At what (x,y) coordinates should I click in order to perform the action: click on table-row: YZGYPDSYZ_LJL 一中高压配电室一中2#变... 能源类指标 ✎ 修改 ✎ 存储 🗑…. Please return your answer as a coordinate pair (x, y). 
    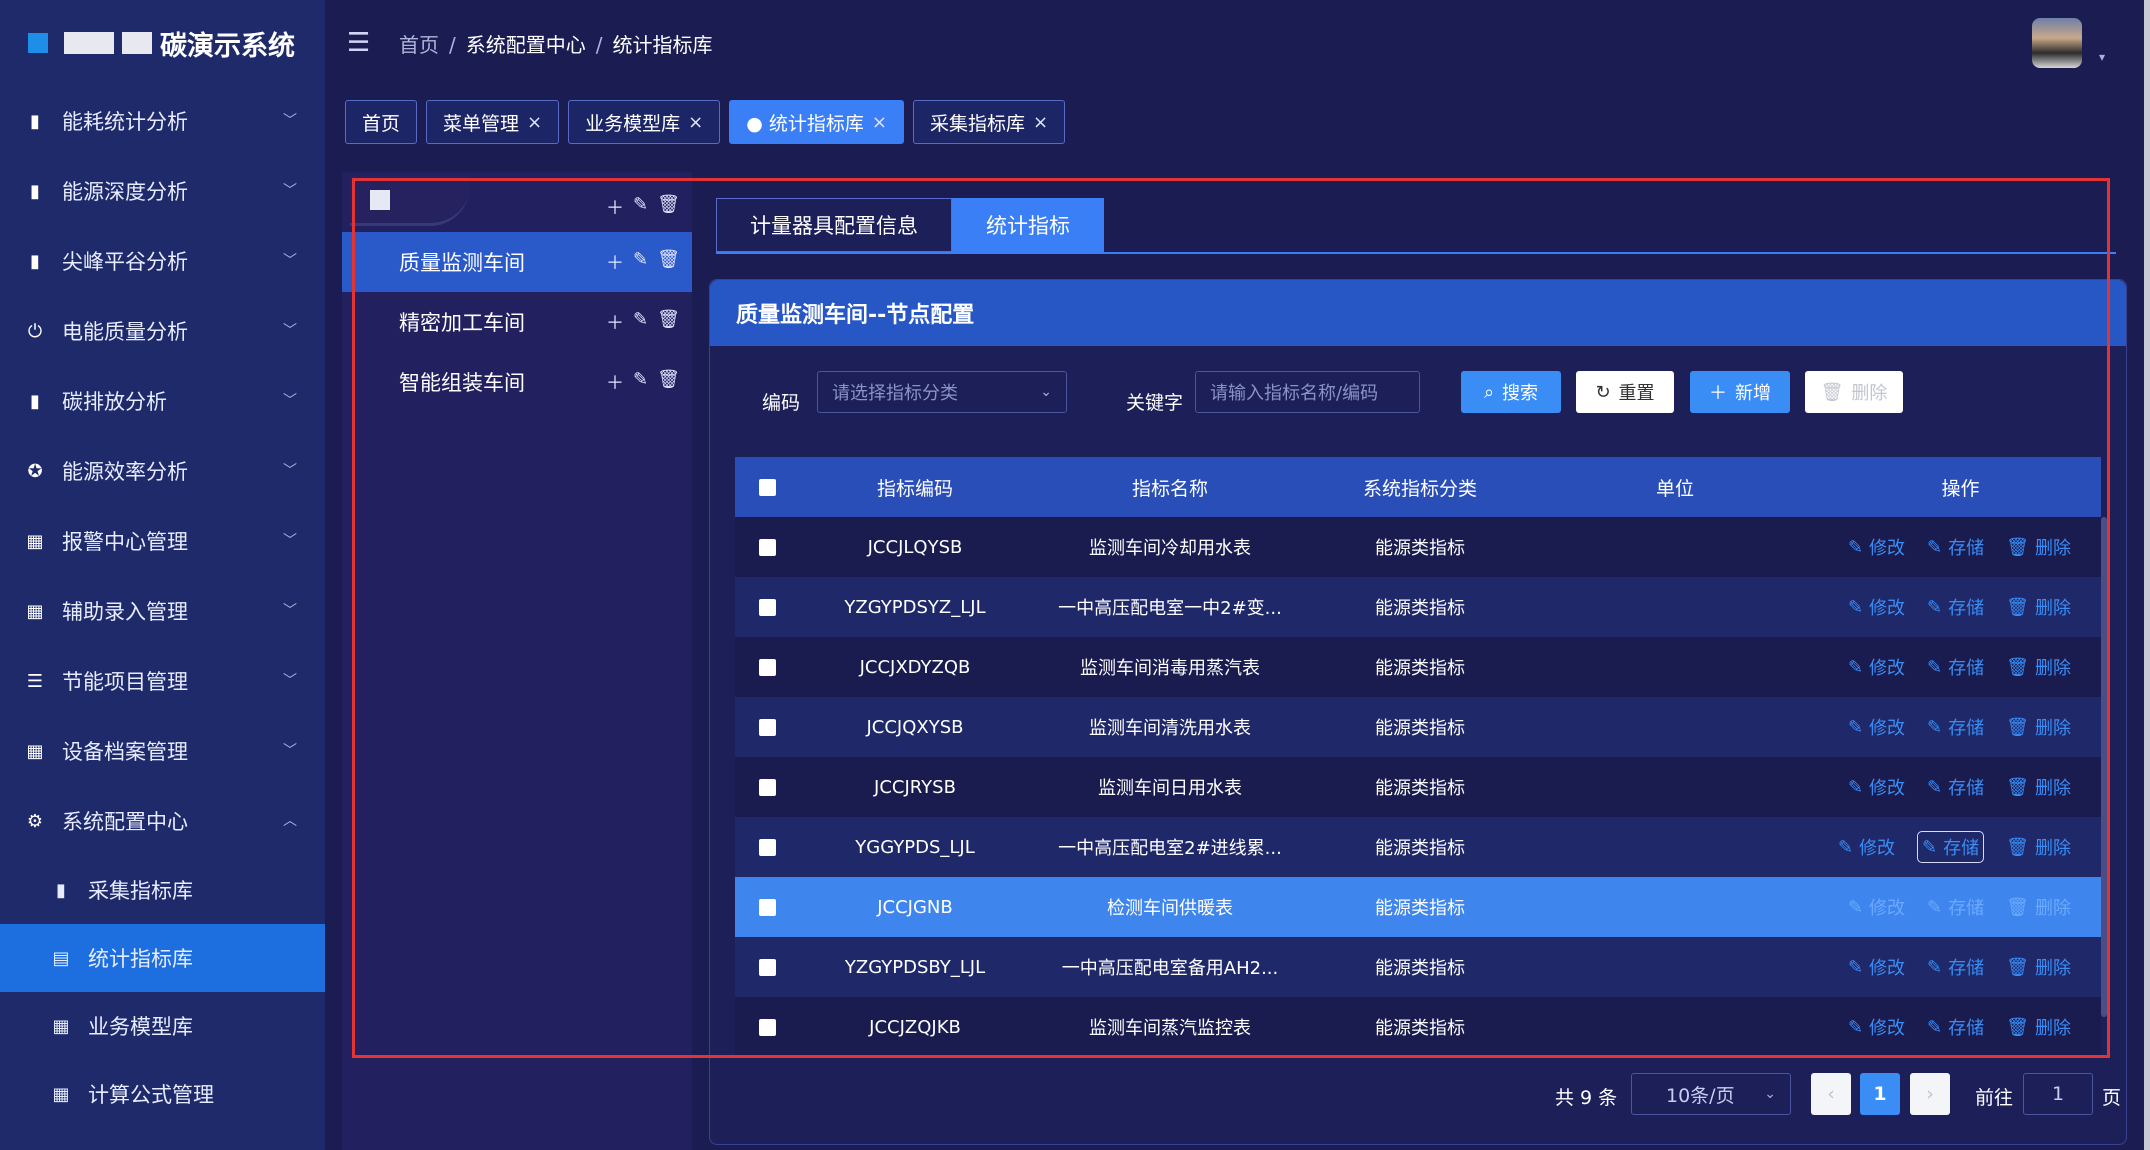
    Looking at the image, I should click on (1418, 607).